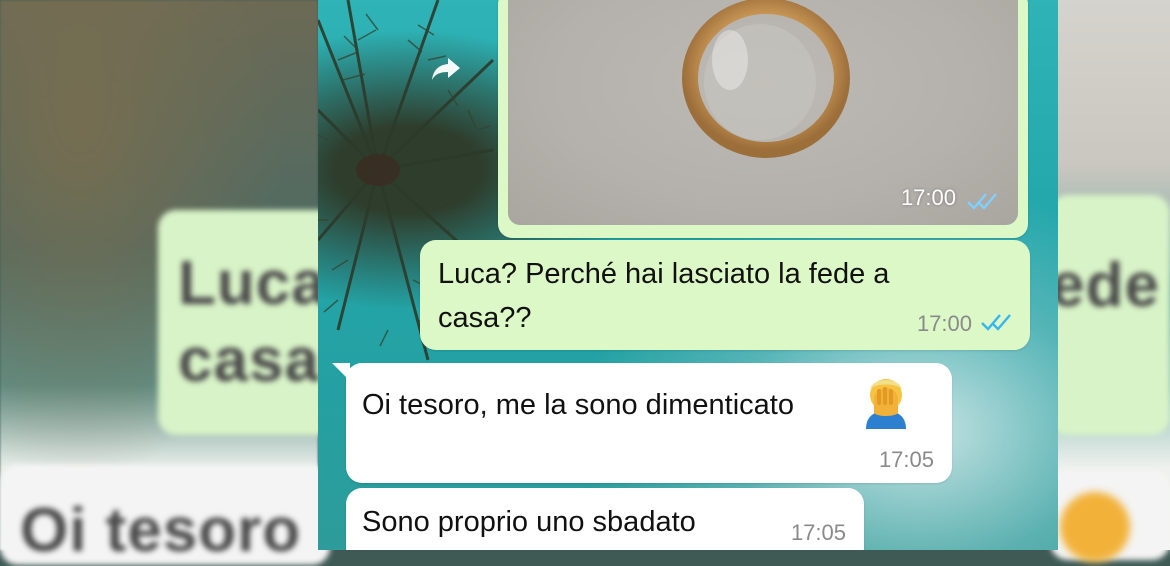 This screenshot has width=1170, height=566. I want to click on incoming-message: Sono proprio uno sbadato 17:05, so click(605, 519).